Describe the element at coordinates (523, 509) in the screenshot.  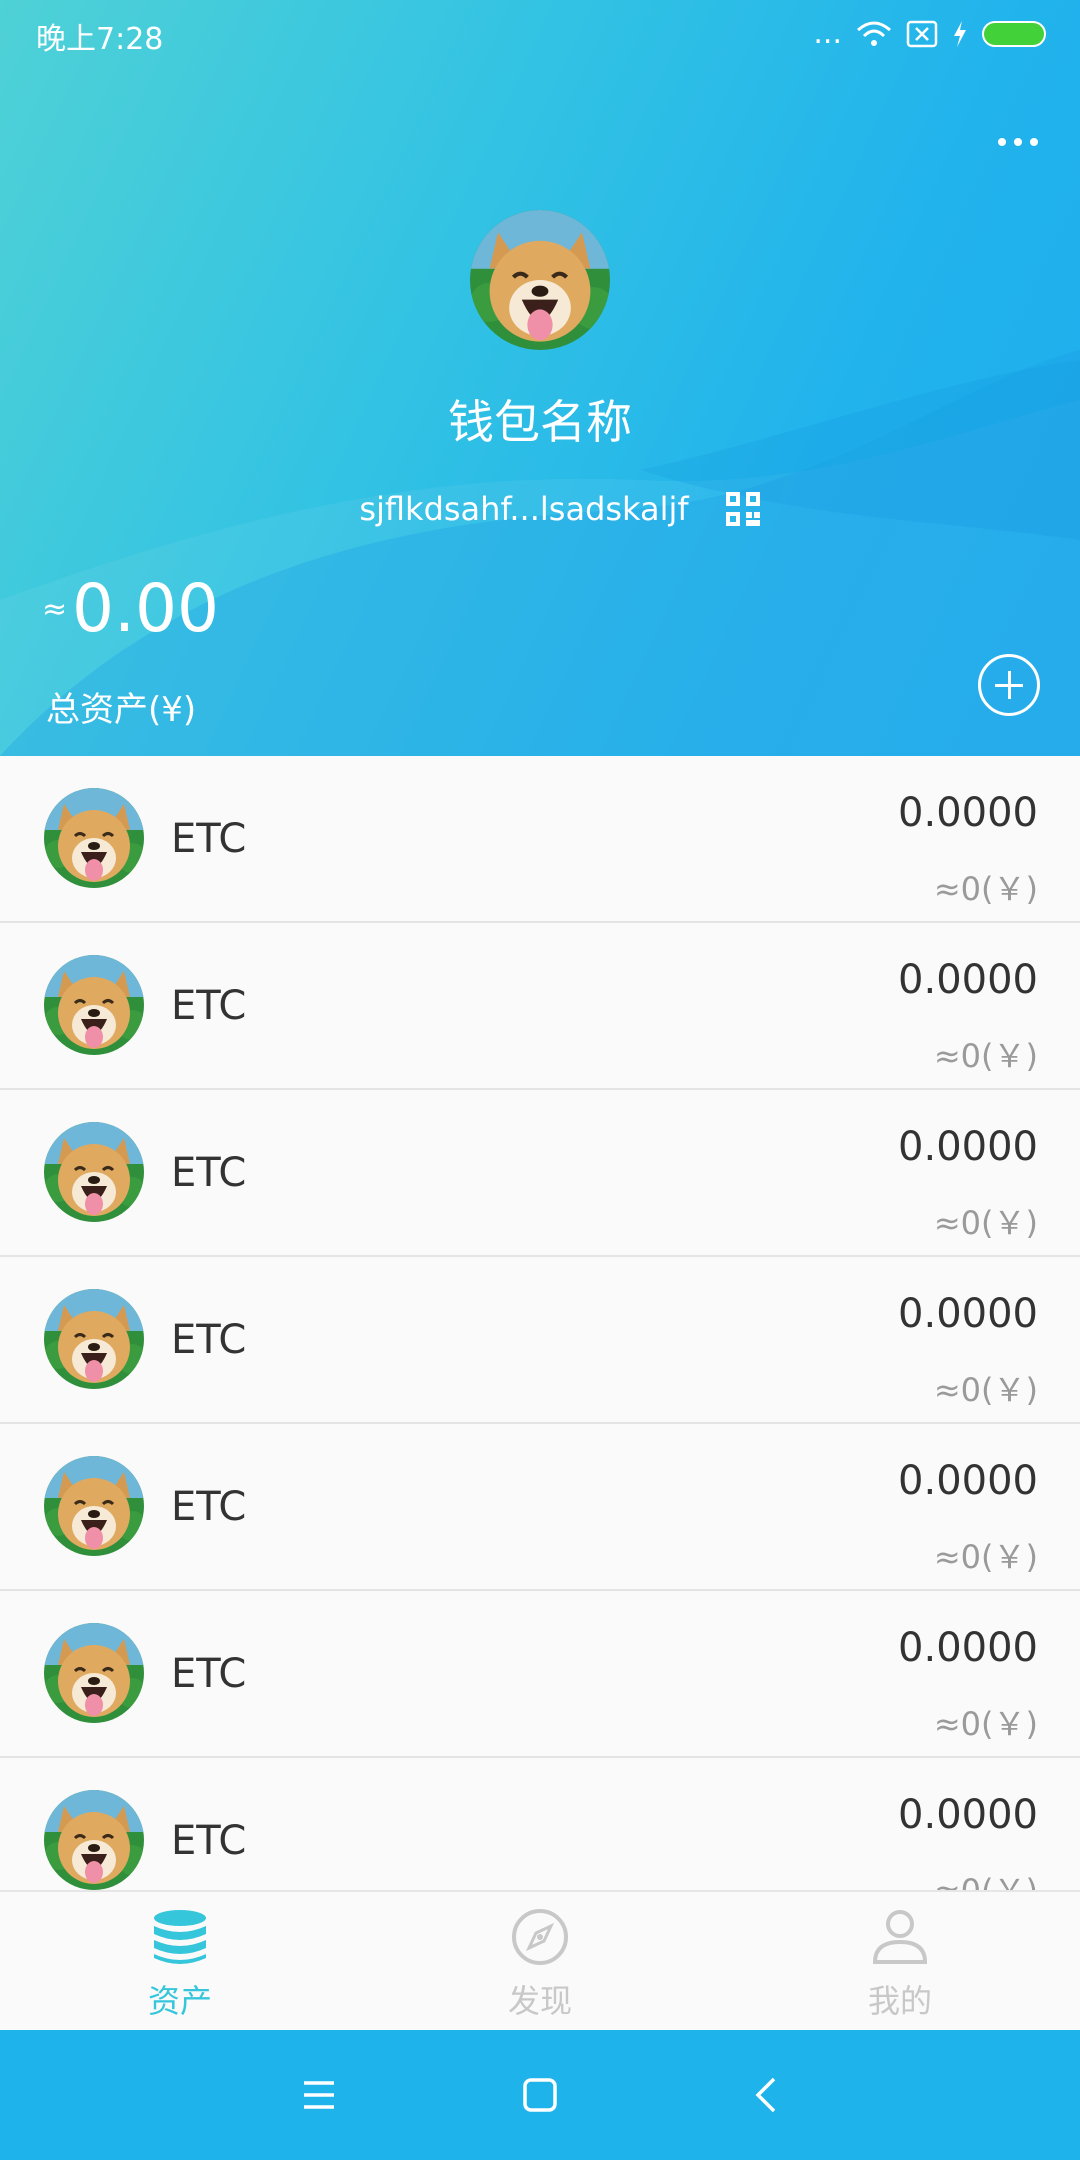
I see `wallet-address: sjflkdsahf...lsadskaljf` at that location.